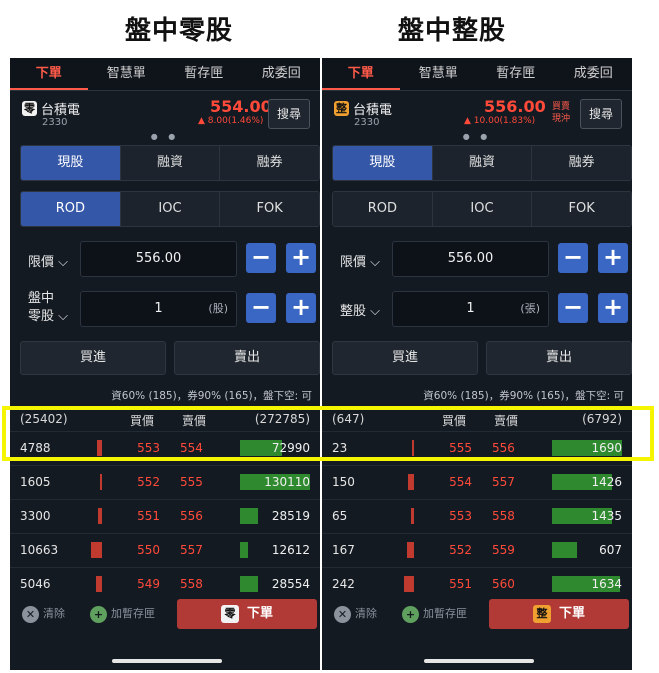  What do you see at coordinates (477, 550) in the screenshot?
I see `order-book-row: 167 552 559 607` at bounding box center [477, 550].